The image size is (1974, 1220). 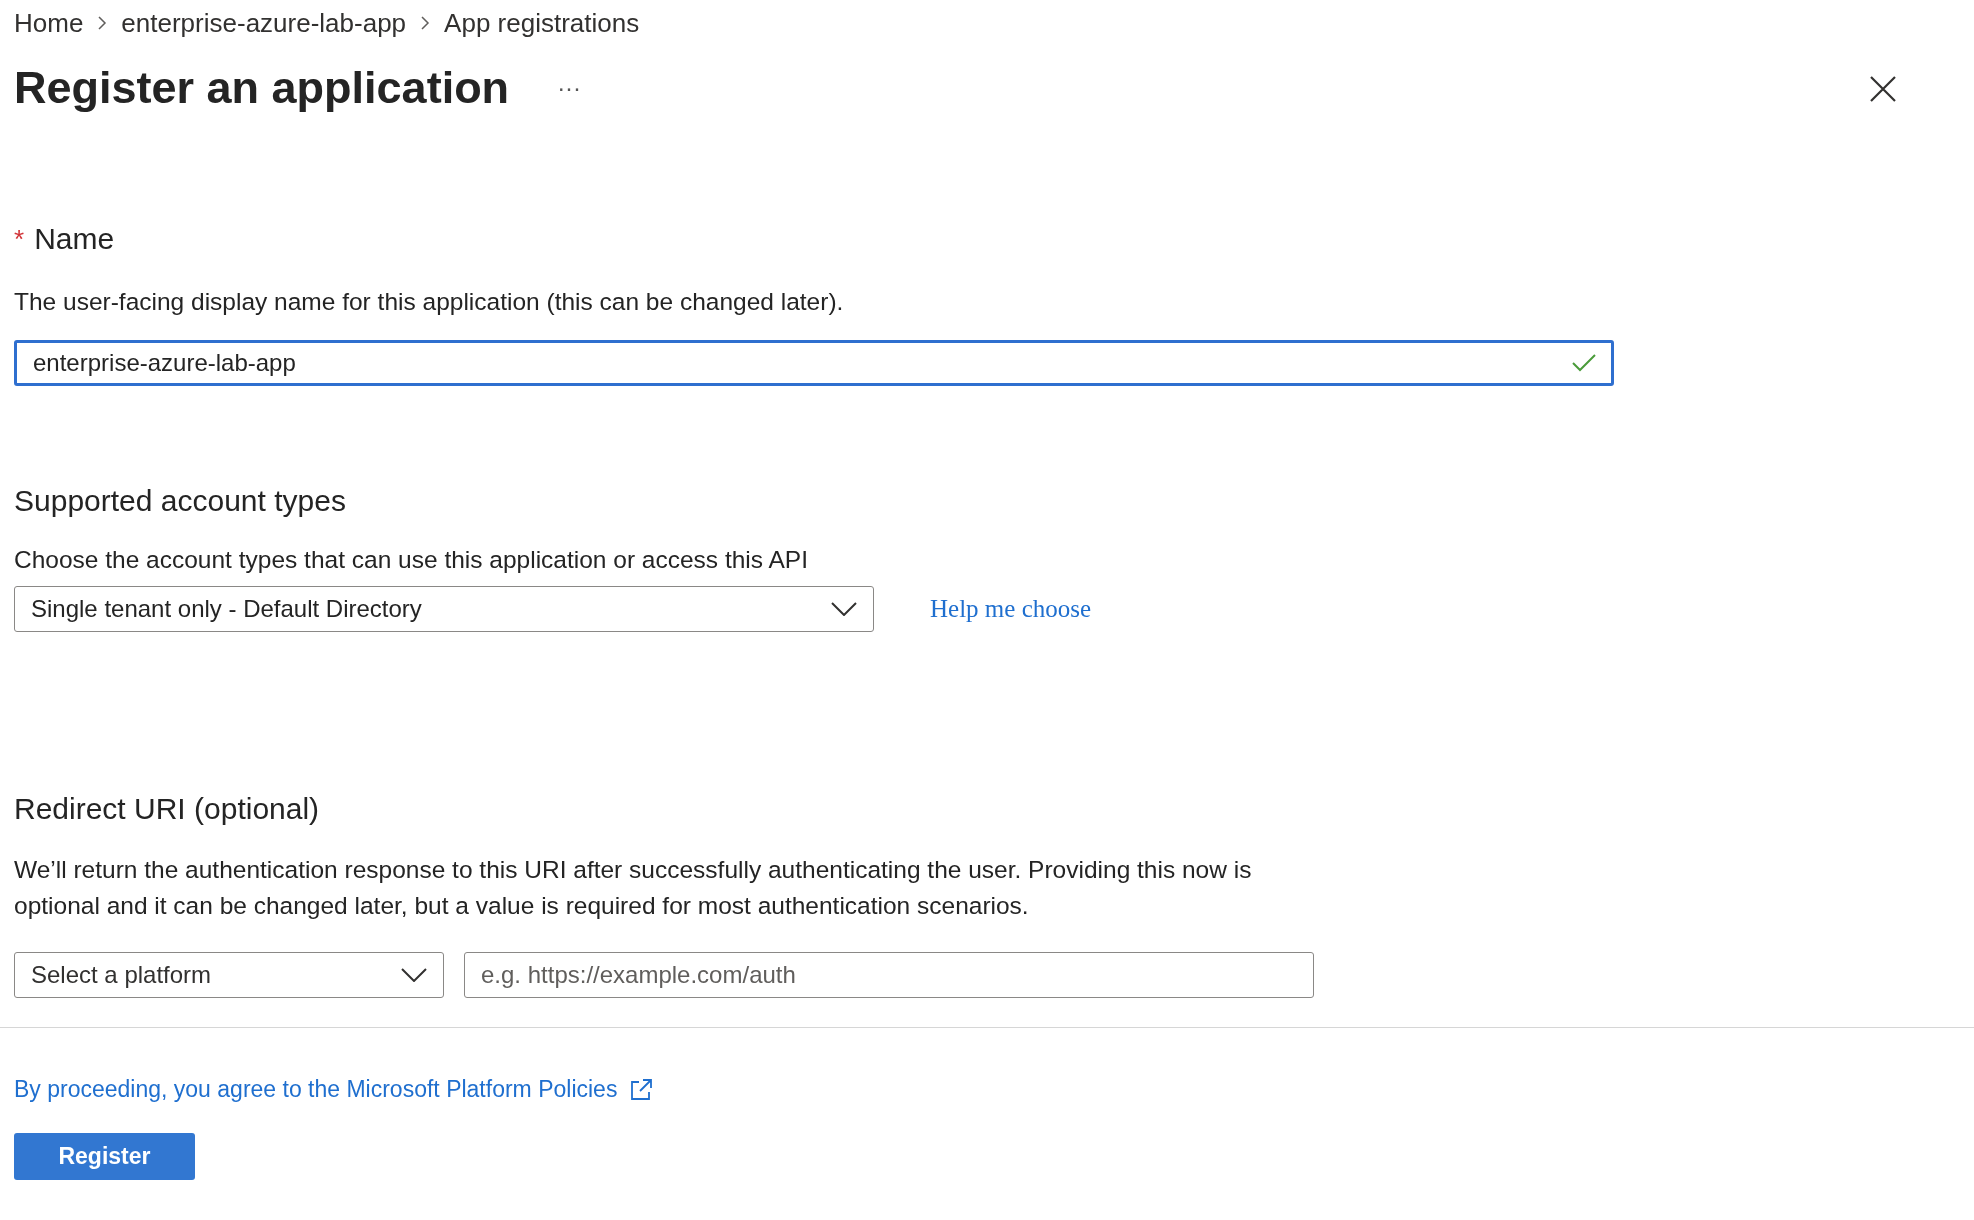 What do you see at coordinates (180, 501) in the screenshot?
I see `section-heading: Supported account types` at bounding box center [180, 501].